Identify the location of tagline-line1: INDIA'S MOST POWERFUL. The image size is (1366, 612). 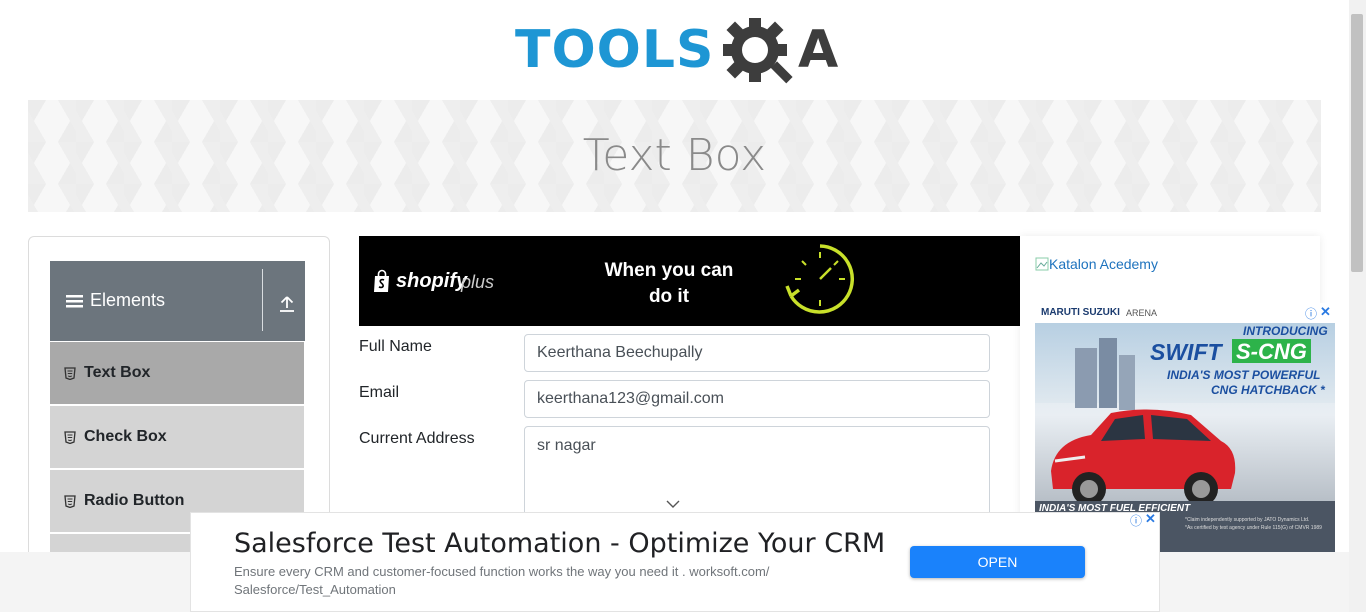
(1244, 375).